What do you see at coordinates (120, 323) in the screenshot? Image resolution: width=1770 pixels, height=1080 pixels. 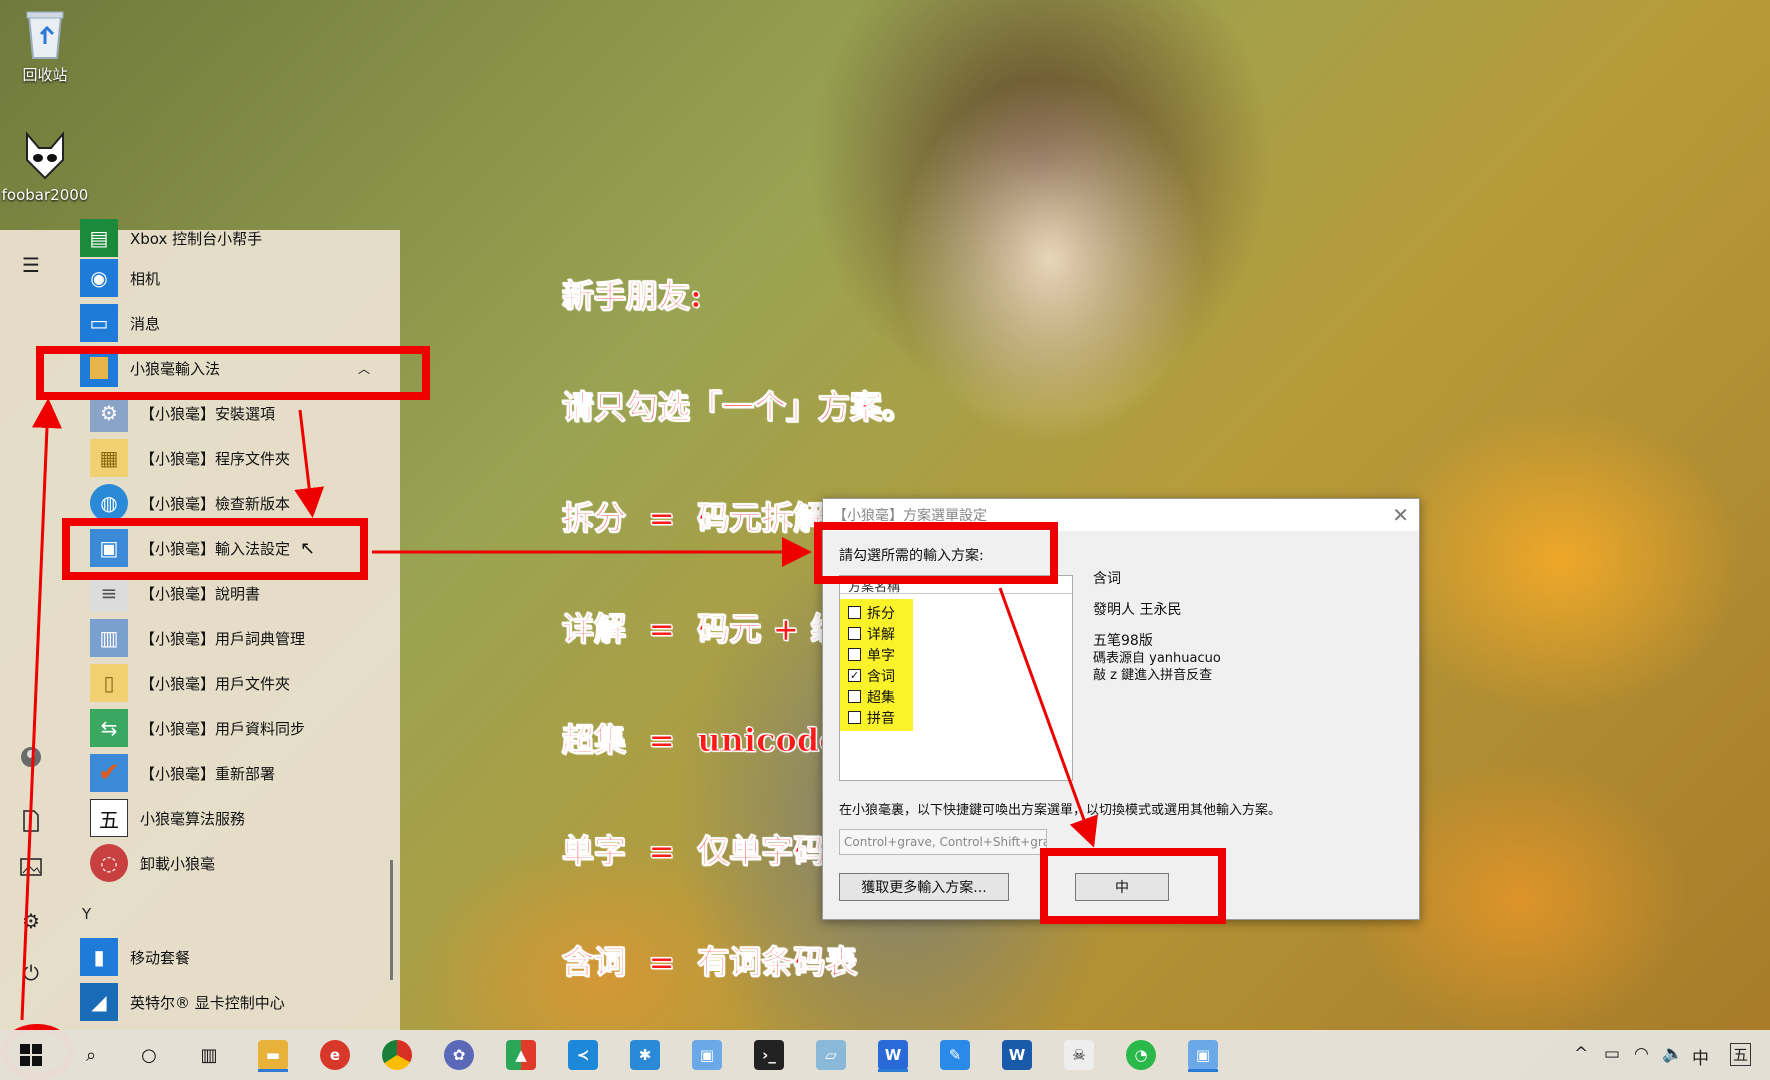 I see `app-messages: ▭ 消息` at bounding box center [120, 323].